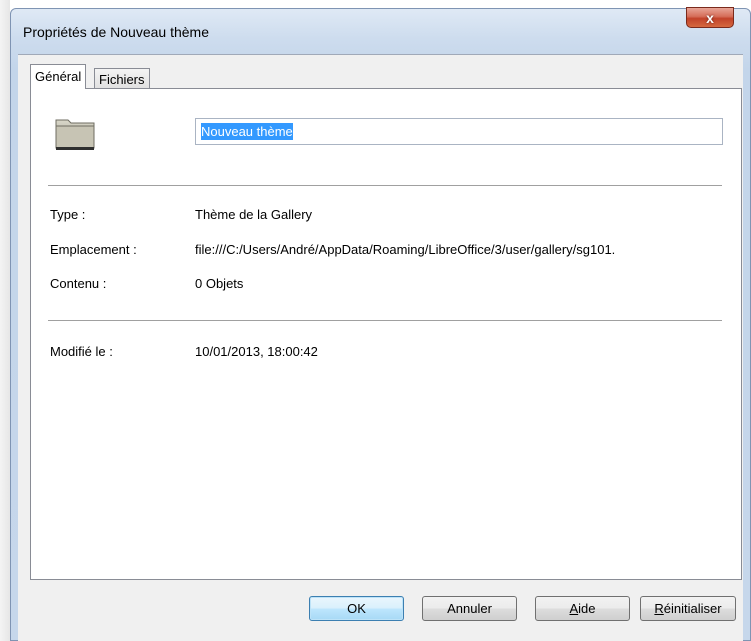 Image resolution: width=751 pixels, height=641 pixels. I want to click on tab-general-label: Général, so click(58, 76).